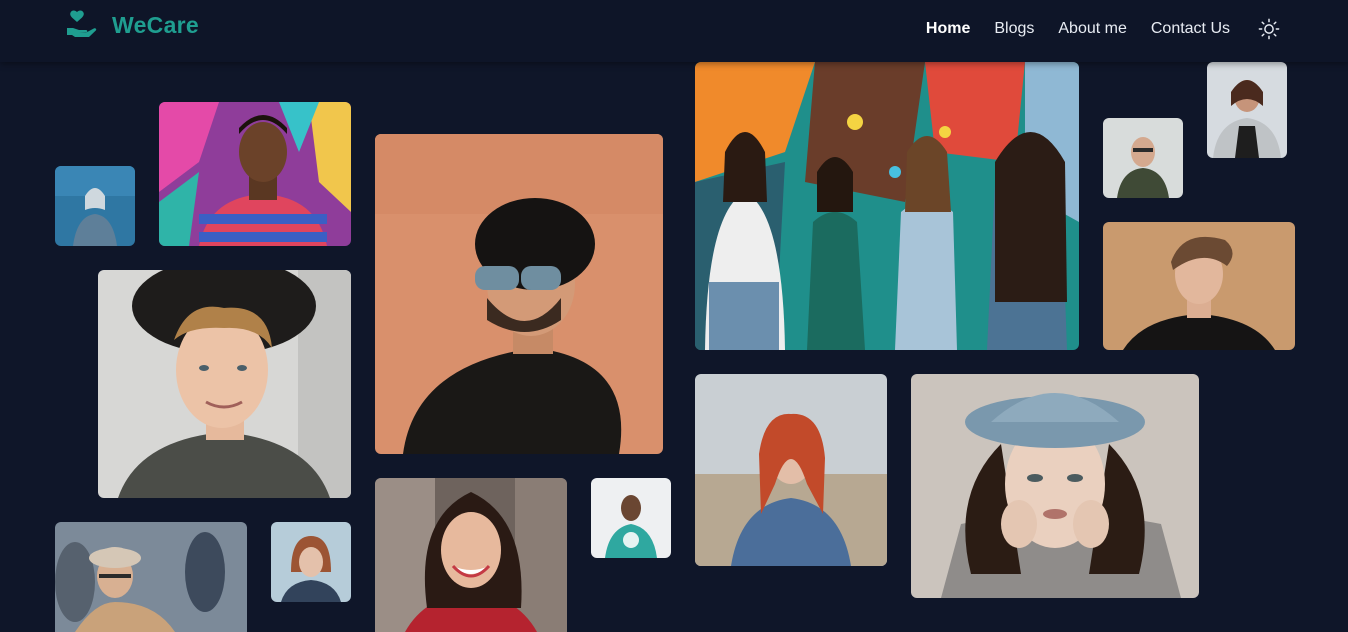 This screenshot has height=632, width=1348. Describe the element at coordinates (1014, 29) in the screenshot. I see `nav-blogs: Blogs` at that location.